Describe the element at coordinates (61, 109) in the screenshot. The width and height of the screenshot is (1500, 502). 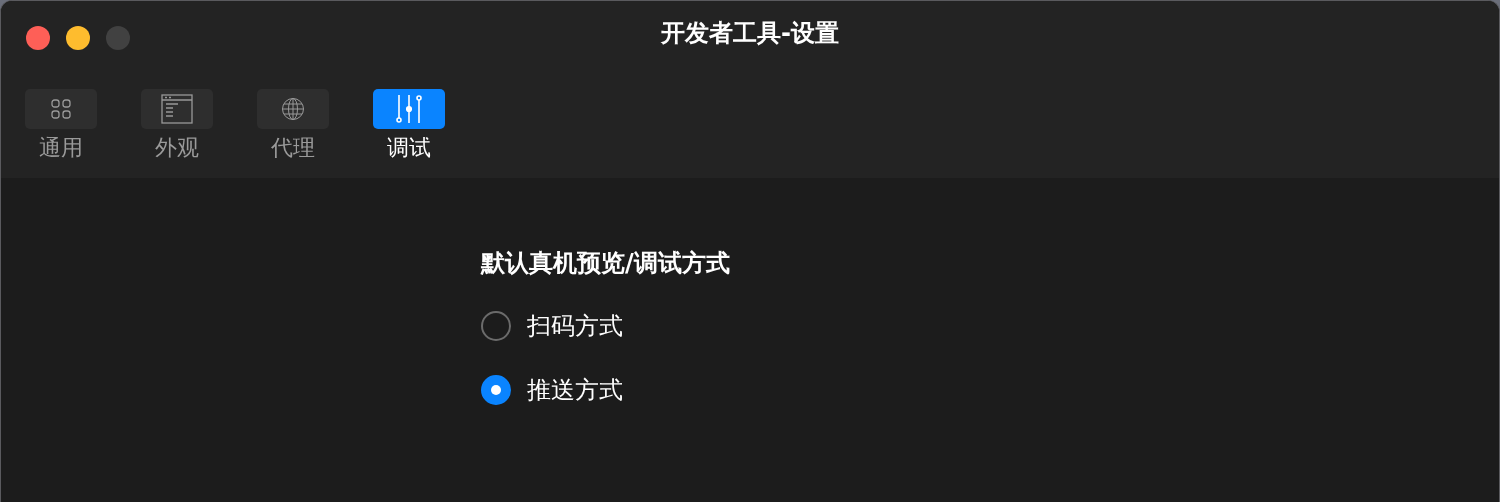
I see `grid-icon` at that location.